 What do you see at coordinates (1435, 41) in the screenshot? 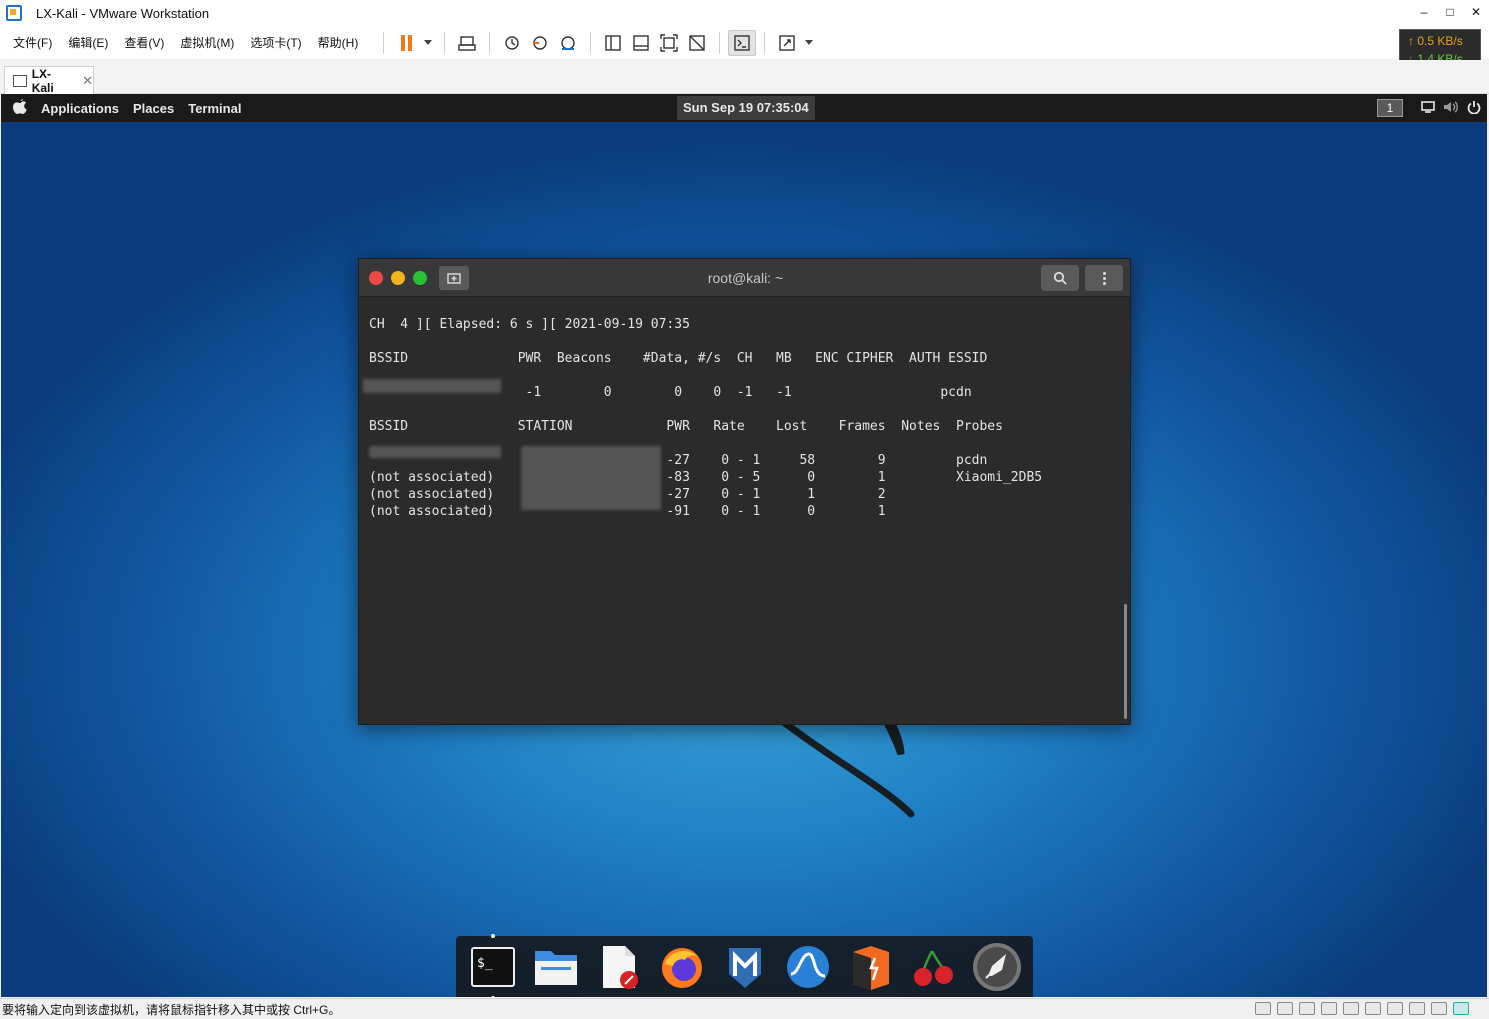
I see `upload-speed: ↑ 0.5 KB/s` at bounding box center [1435, 41].